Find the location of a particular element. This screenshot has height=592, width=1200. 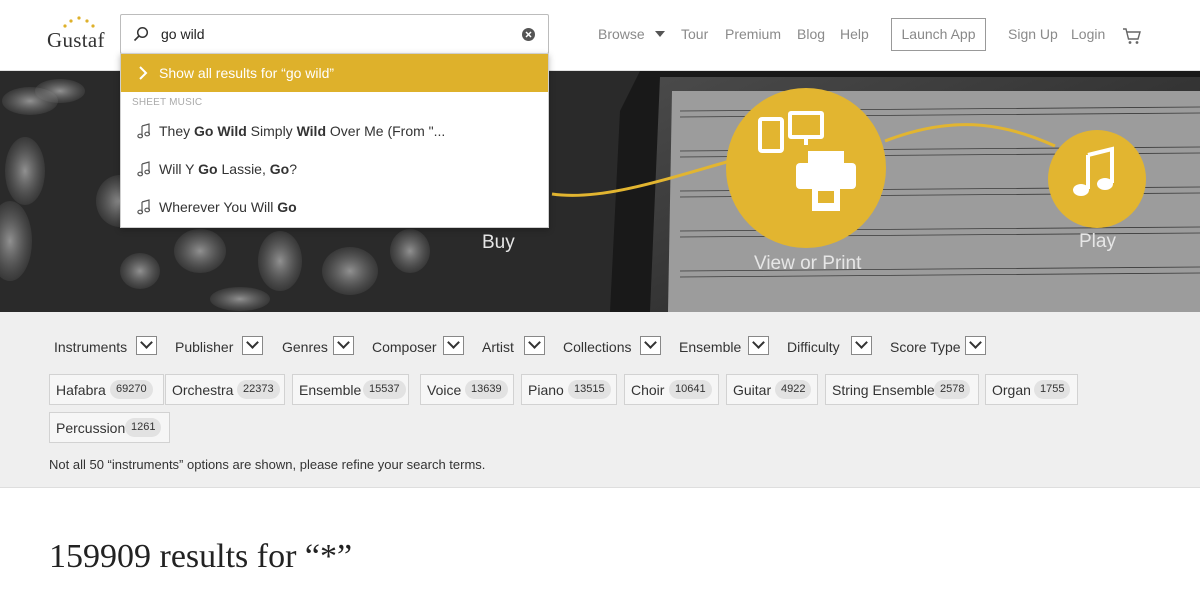

search-box is located at coordinates (334, 34).